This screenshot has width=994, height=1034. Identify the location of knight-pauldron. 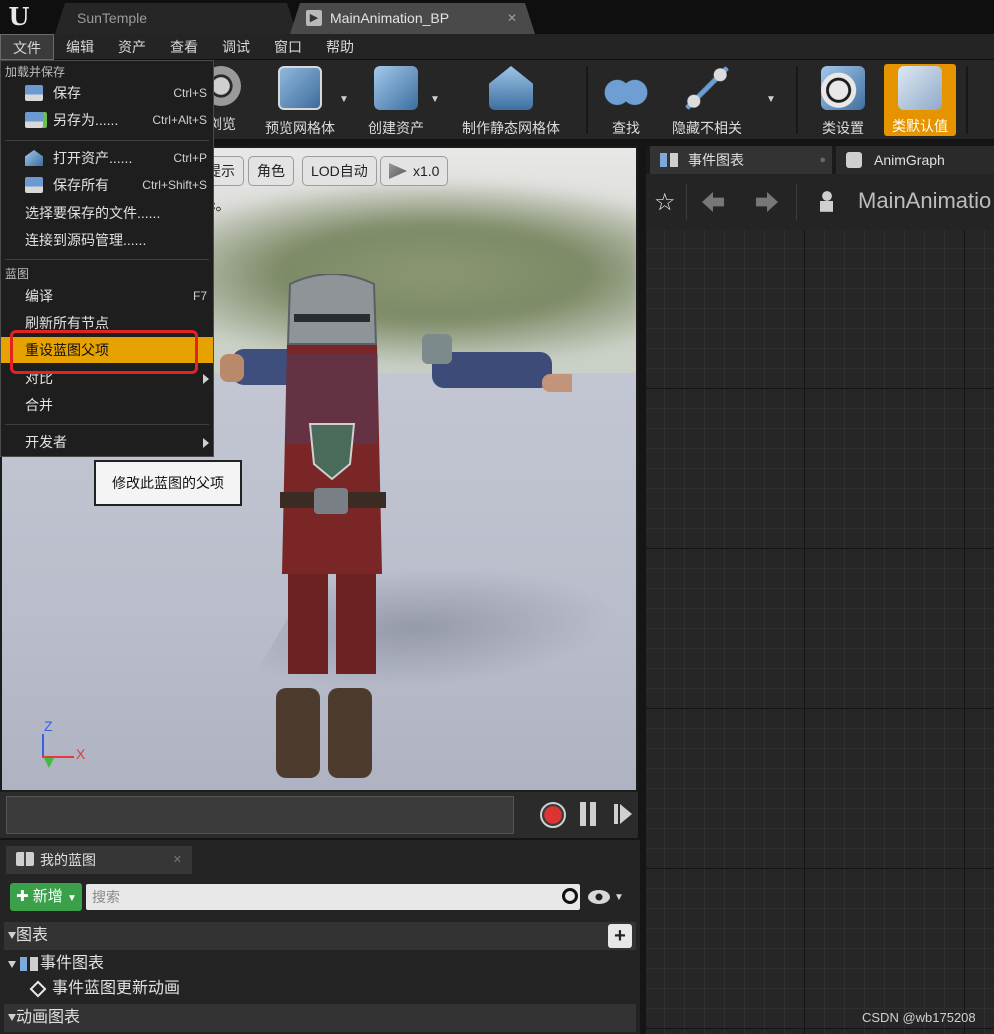
(437, 349).